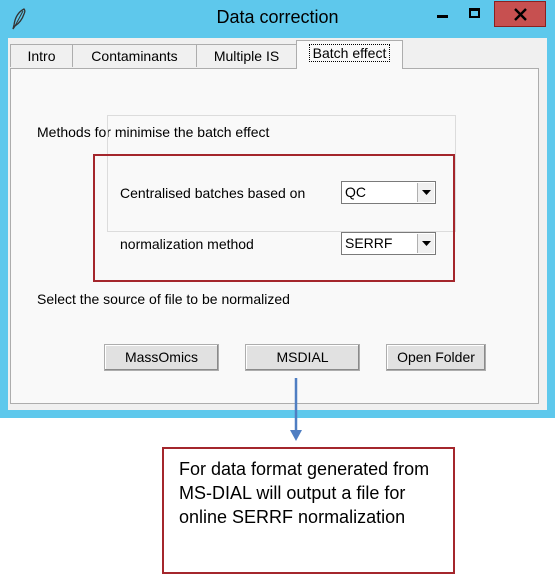 This screenshot has height=579, width=555. Describe the element at coordinates (277, 19) in the screenshot. I see `title-bar: Data correction` at that location.